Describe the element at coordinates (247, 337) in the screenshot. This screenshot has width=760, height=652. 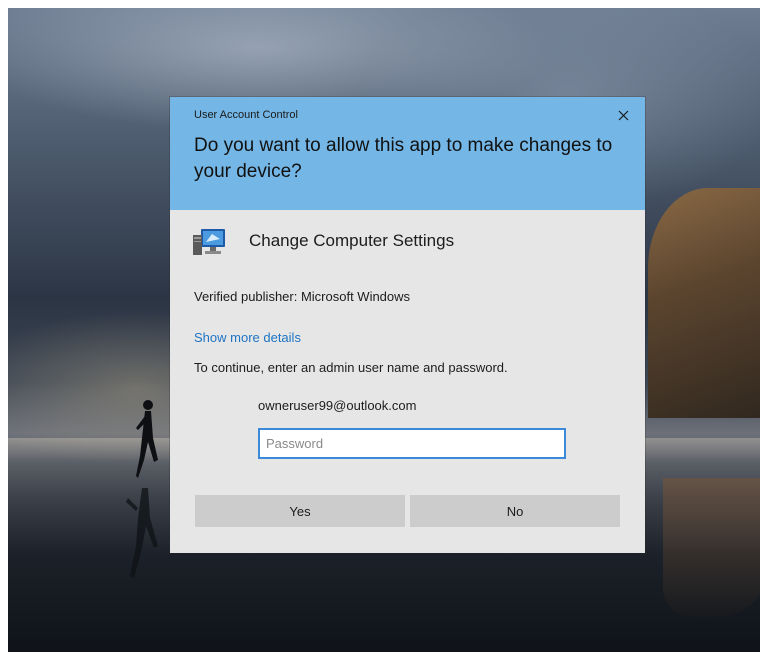
I see `show-more-details-link: Show more details` at that location.